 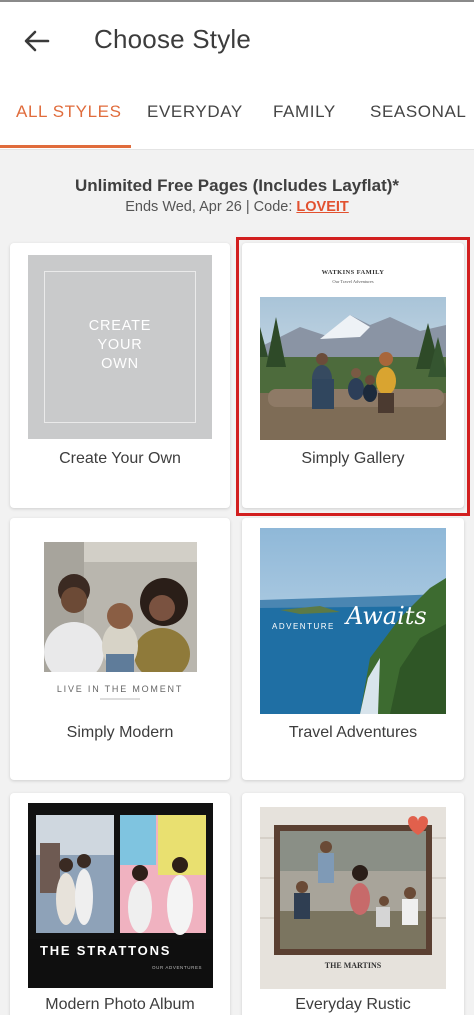 I want to click on tab-seasonal: SEASONAL, so click(x=418, y=112).